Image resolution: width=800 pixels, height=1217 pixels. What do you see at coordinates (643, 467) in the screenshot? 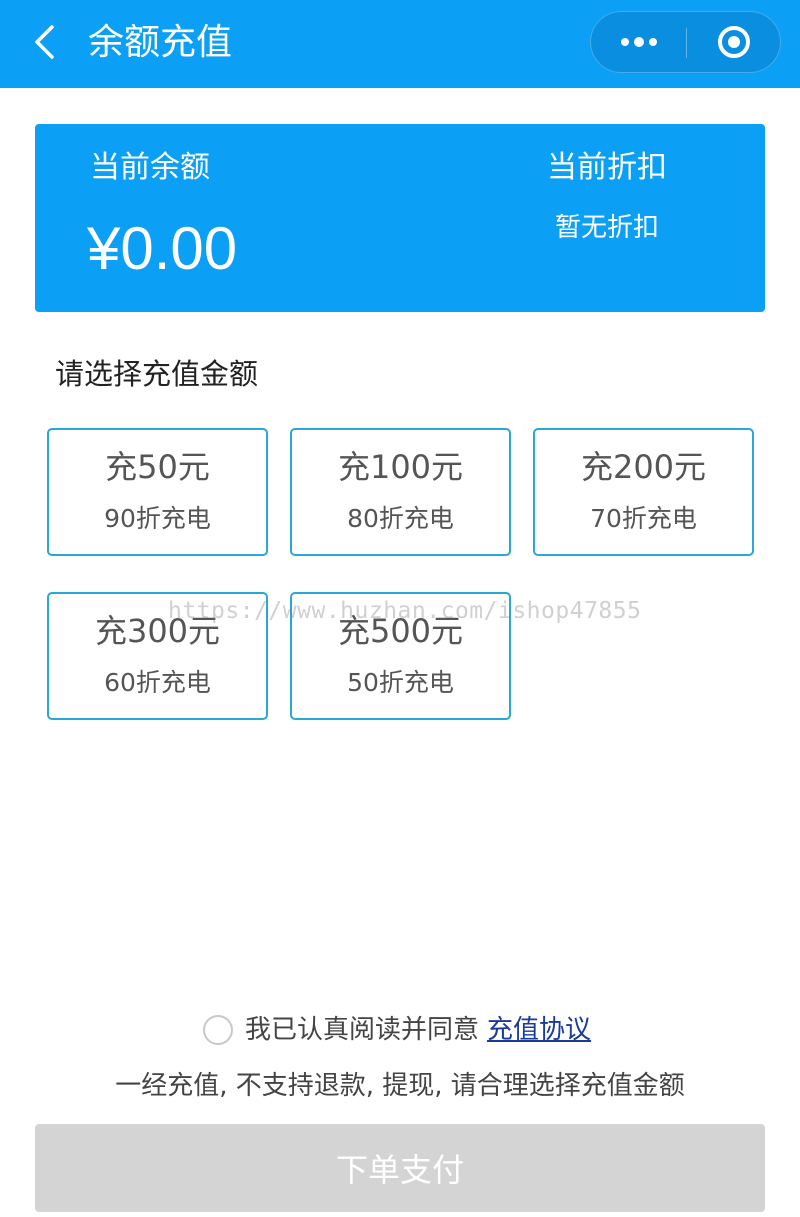
I see `option-amount: 充200元` at bounding box center [643, 467].